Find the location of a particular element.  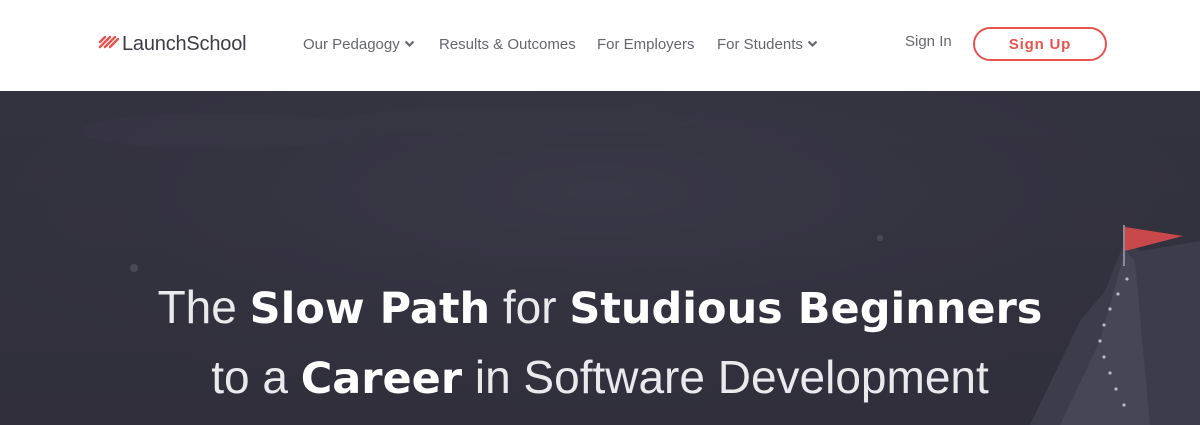

nav-item-for-employers: For Employers is located at coordinates (646, 44).